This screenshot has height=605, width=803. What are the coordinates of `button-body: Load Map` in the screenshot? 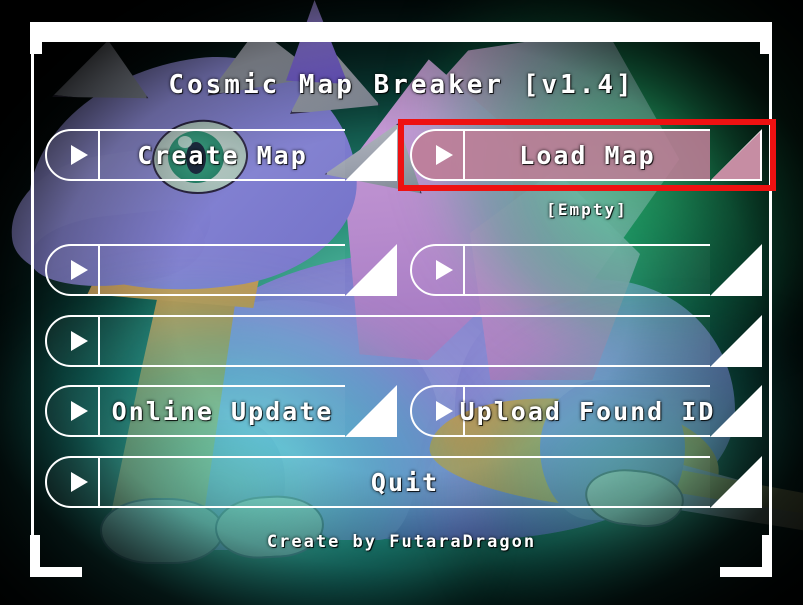 It's located at (587, 155).